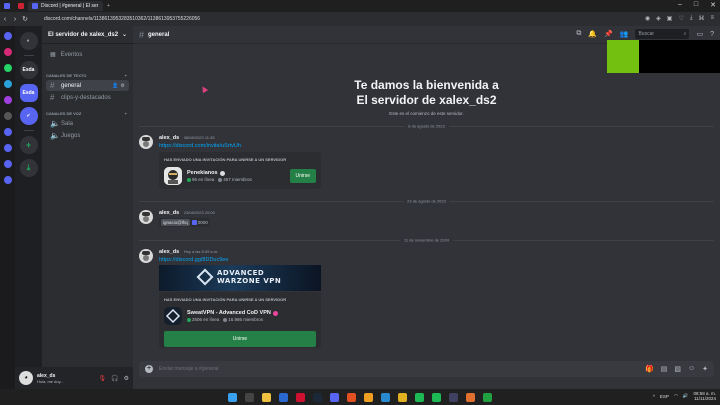  Describe the element at coordinates (87, 54) in the screenshot. I see `events-item: ▦ Eventos` at that location.